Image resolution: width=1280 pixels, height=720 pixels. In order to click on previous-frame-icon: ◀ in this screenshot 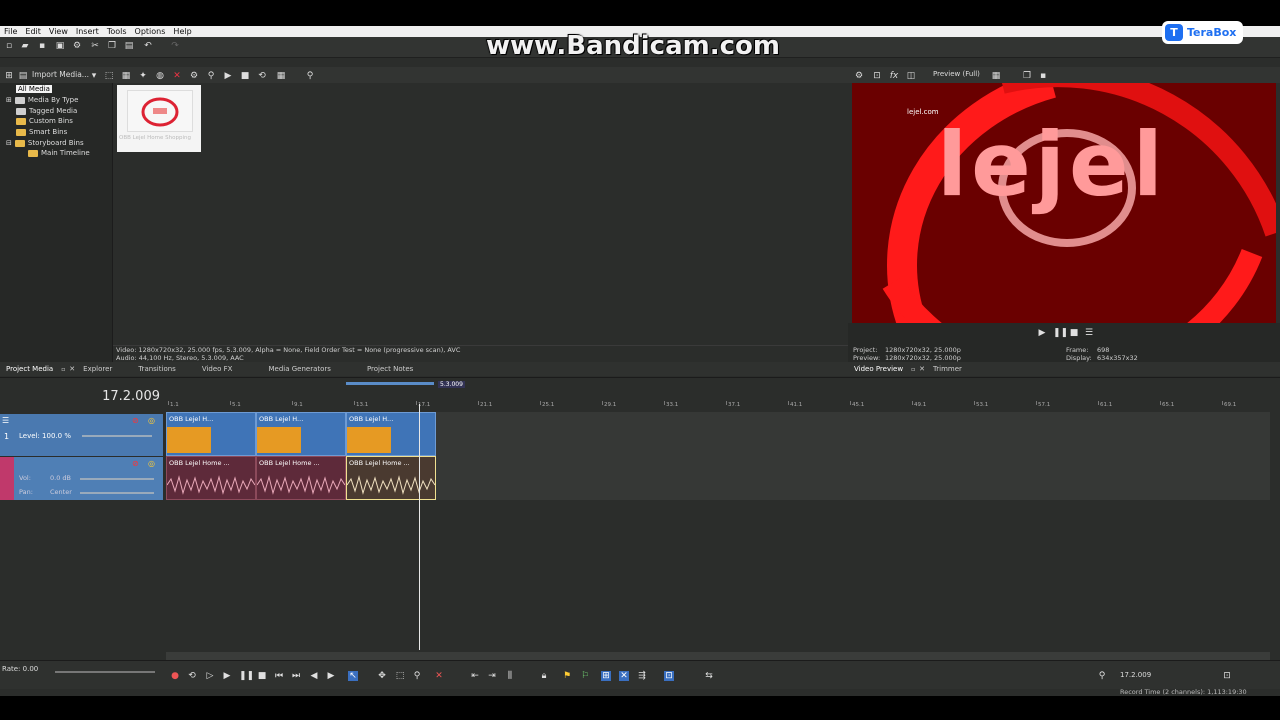, I will do `click(314, 676)`.